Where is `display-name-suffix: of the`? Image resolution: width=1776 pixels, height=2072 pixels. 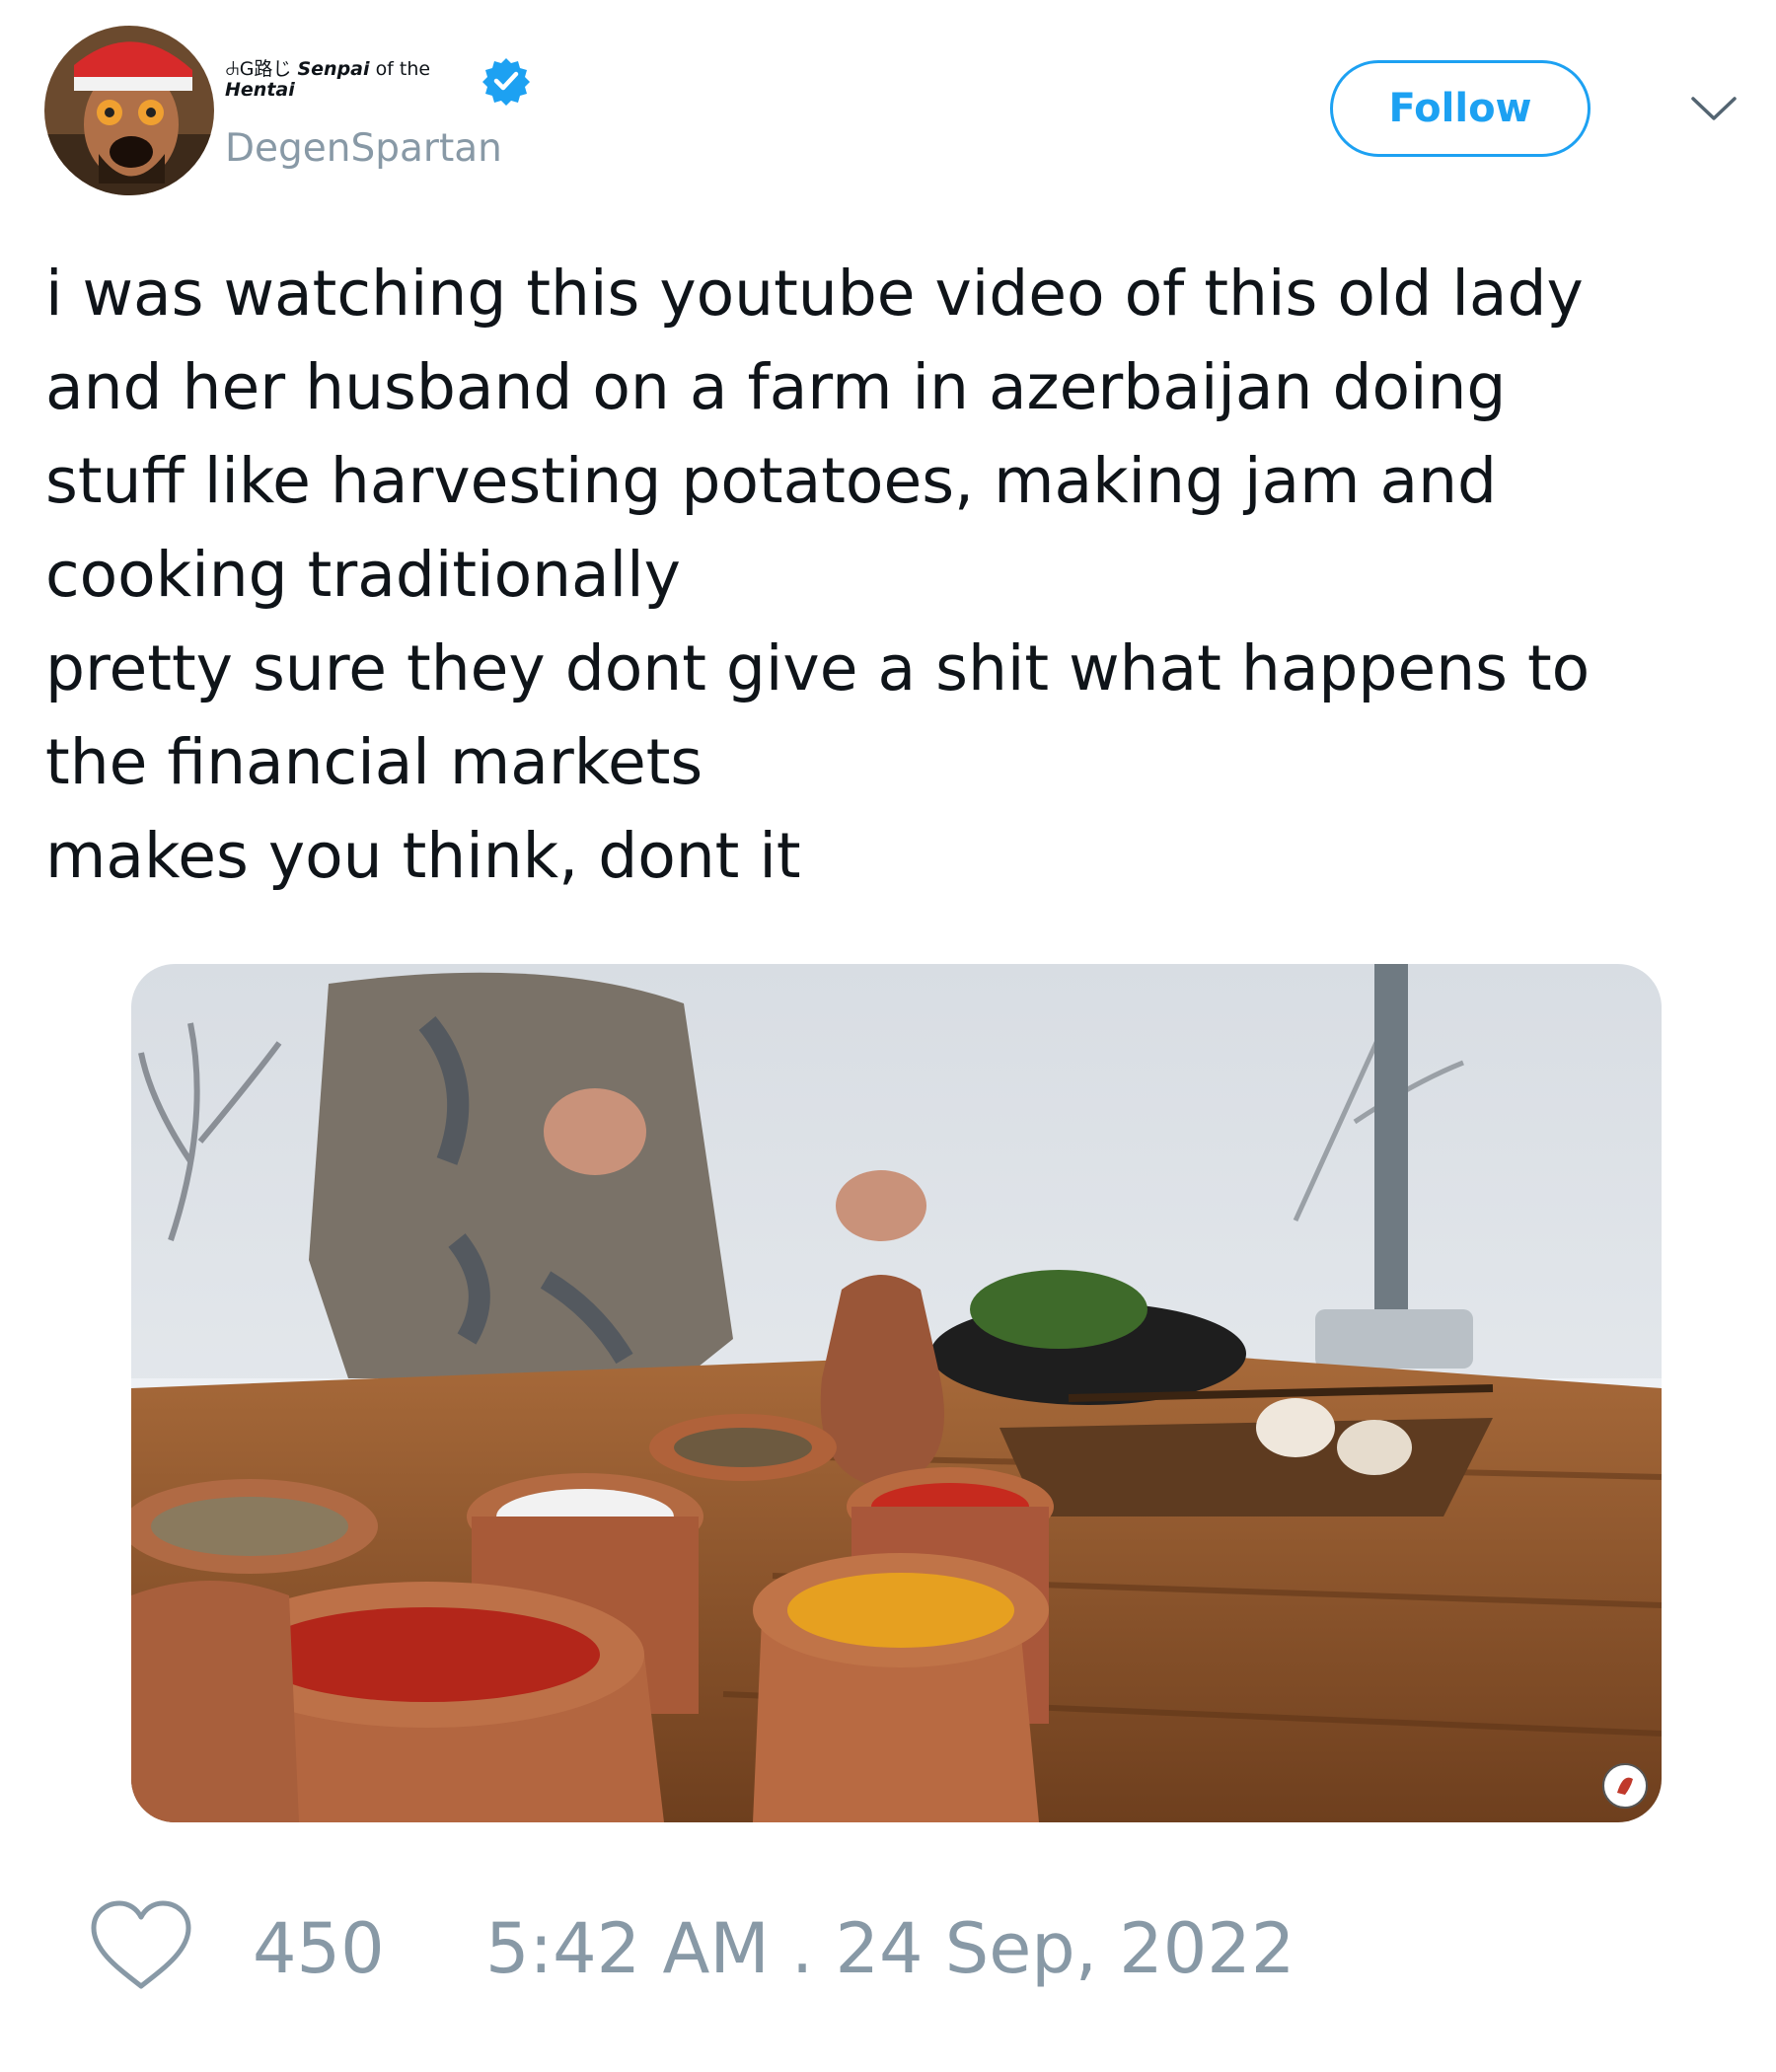
display-name-suffix: of the is located at coordinates (403, 69).